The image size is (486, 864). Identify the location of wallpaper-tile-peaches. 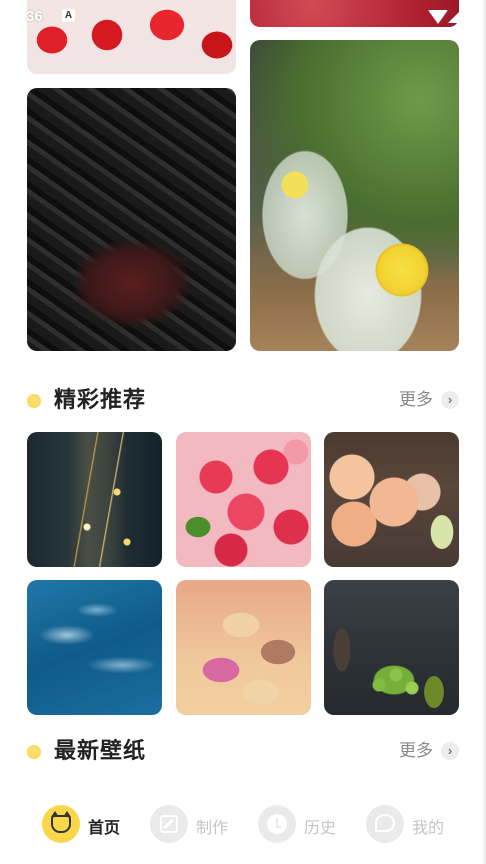
(391, 499).